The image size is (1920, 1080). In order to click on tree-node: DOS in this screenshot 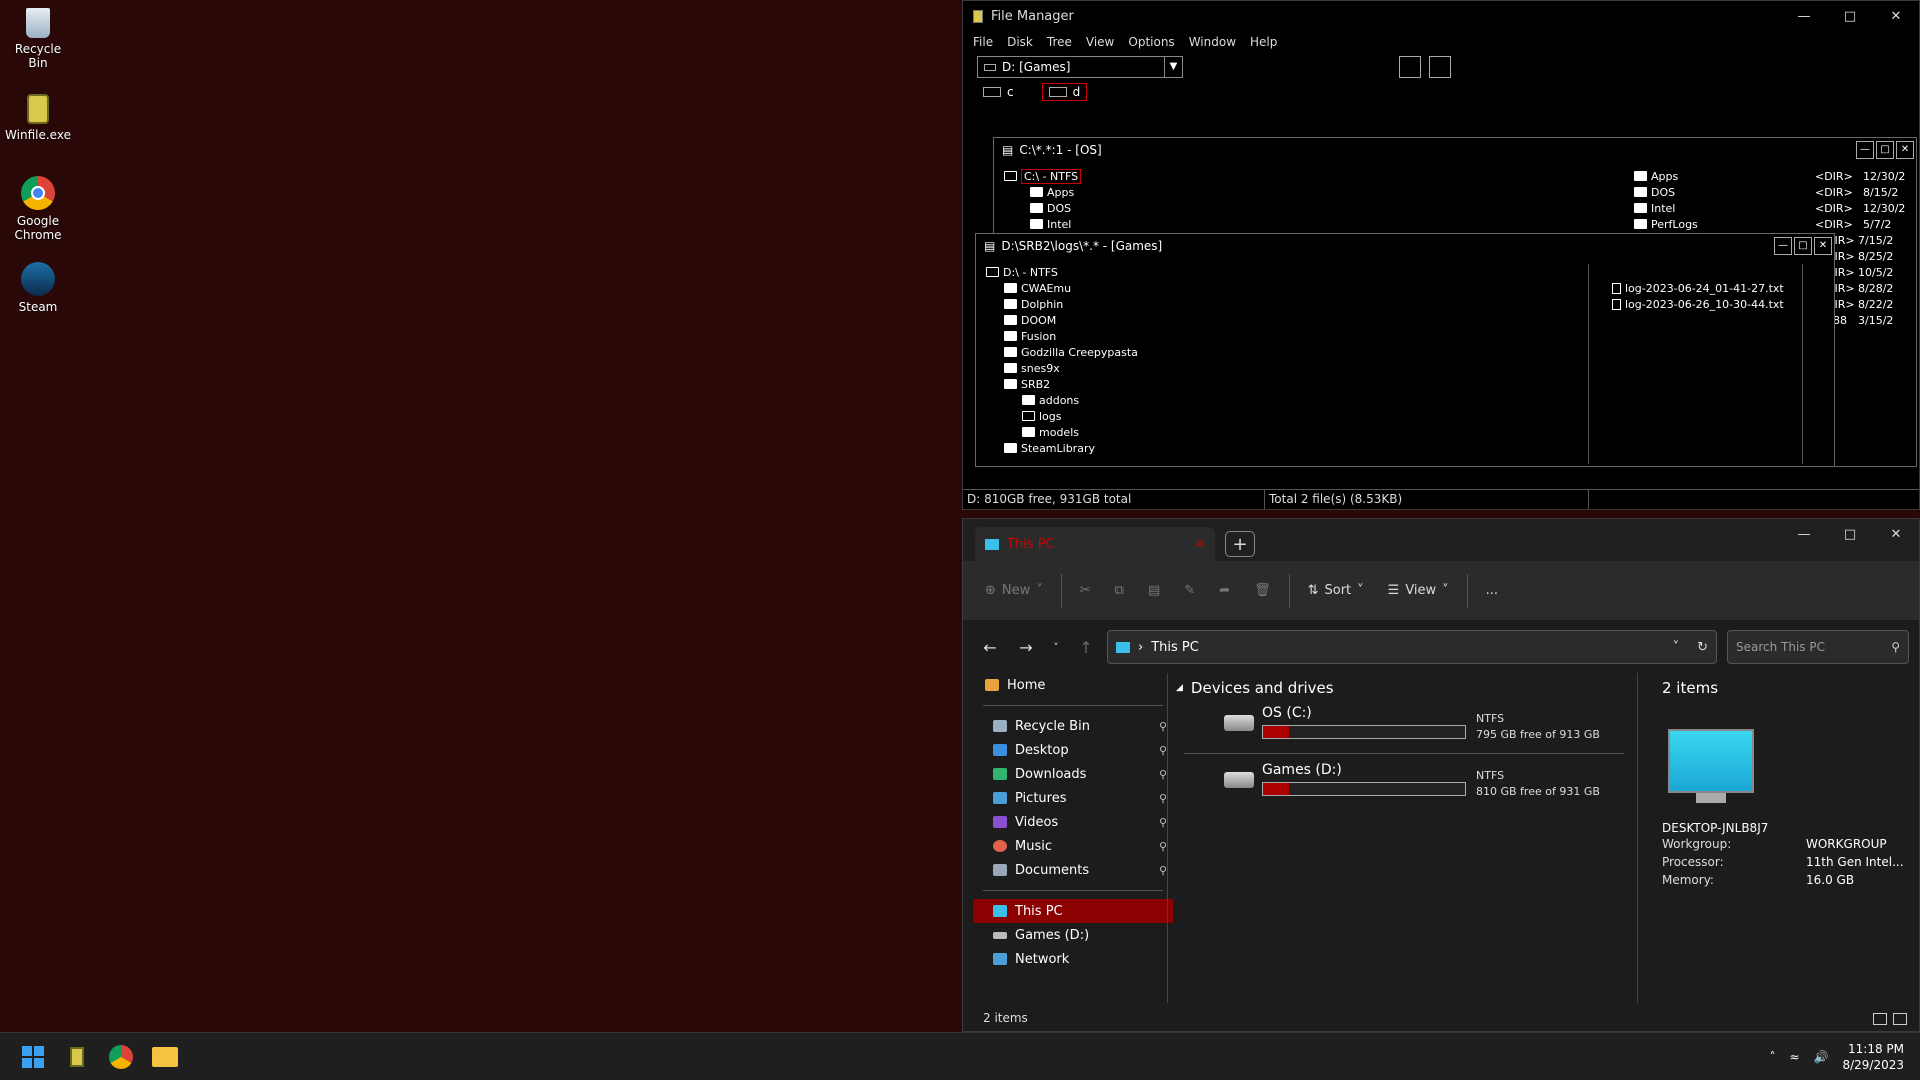, I will do `click(1042, 208)`.